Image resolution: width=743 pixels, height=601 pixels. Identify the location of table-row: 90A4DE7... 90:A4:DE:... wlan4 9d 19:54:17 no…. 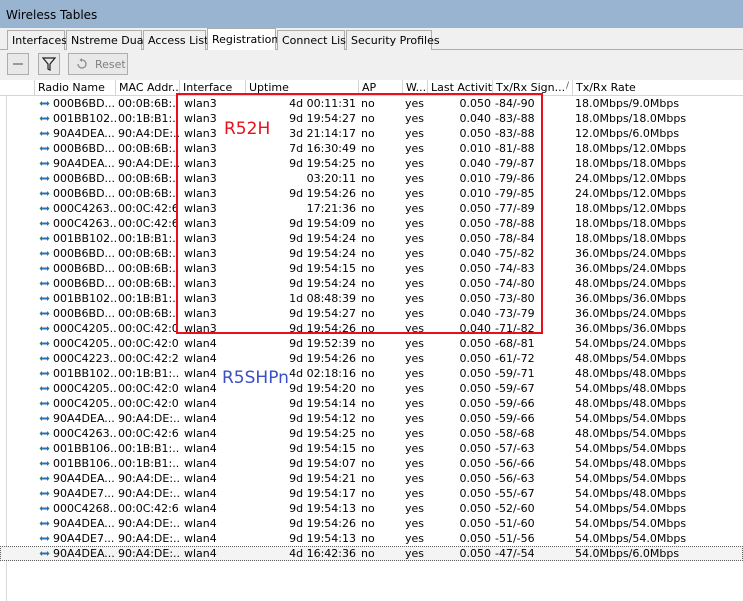
(371, 493).